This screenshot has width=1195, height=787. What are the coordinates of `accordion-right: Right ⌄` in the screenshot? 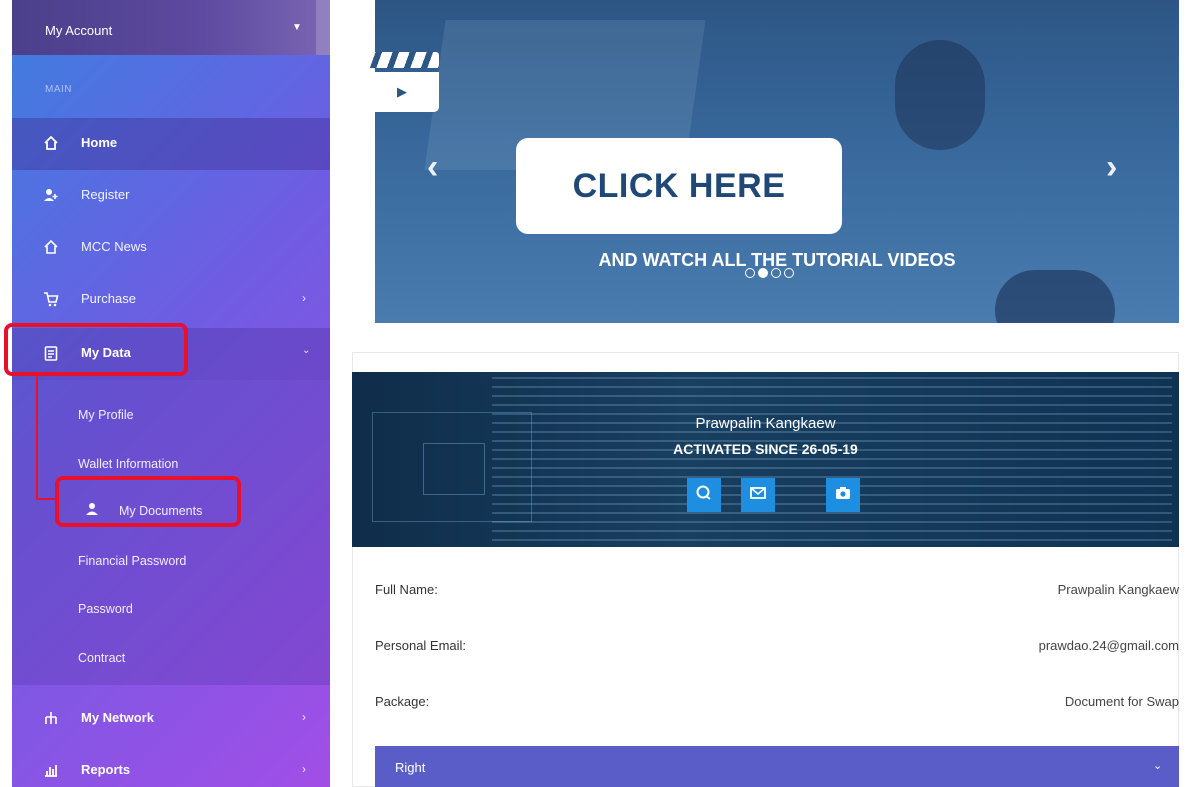 It's located at (777, 766).